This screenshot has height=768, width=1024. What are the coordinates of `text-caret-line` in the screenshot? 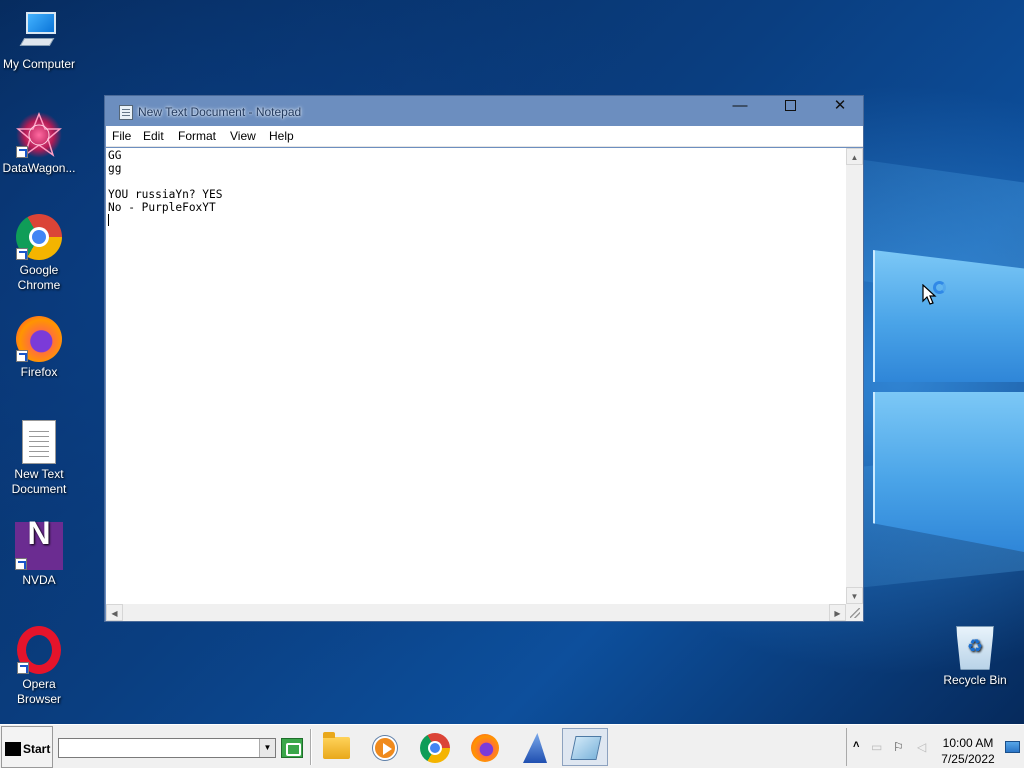 It's located at (475, 220).